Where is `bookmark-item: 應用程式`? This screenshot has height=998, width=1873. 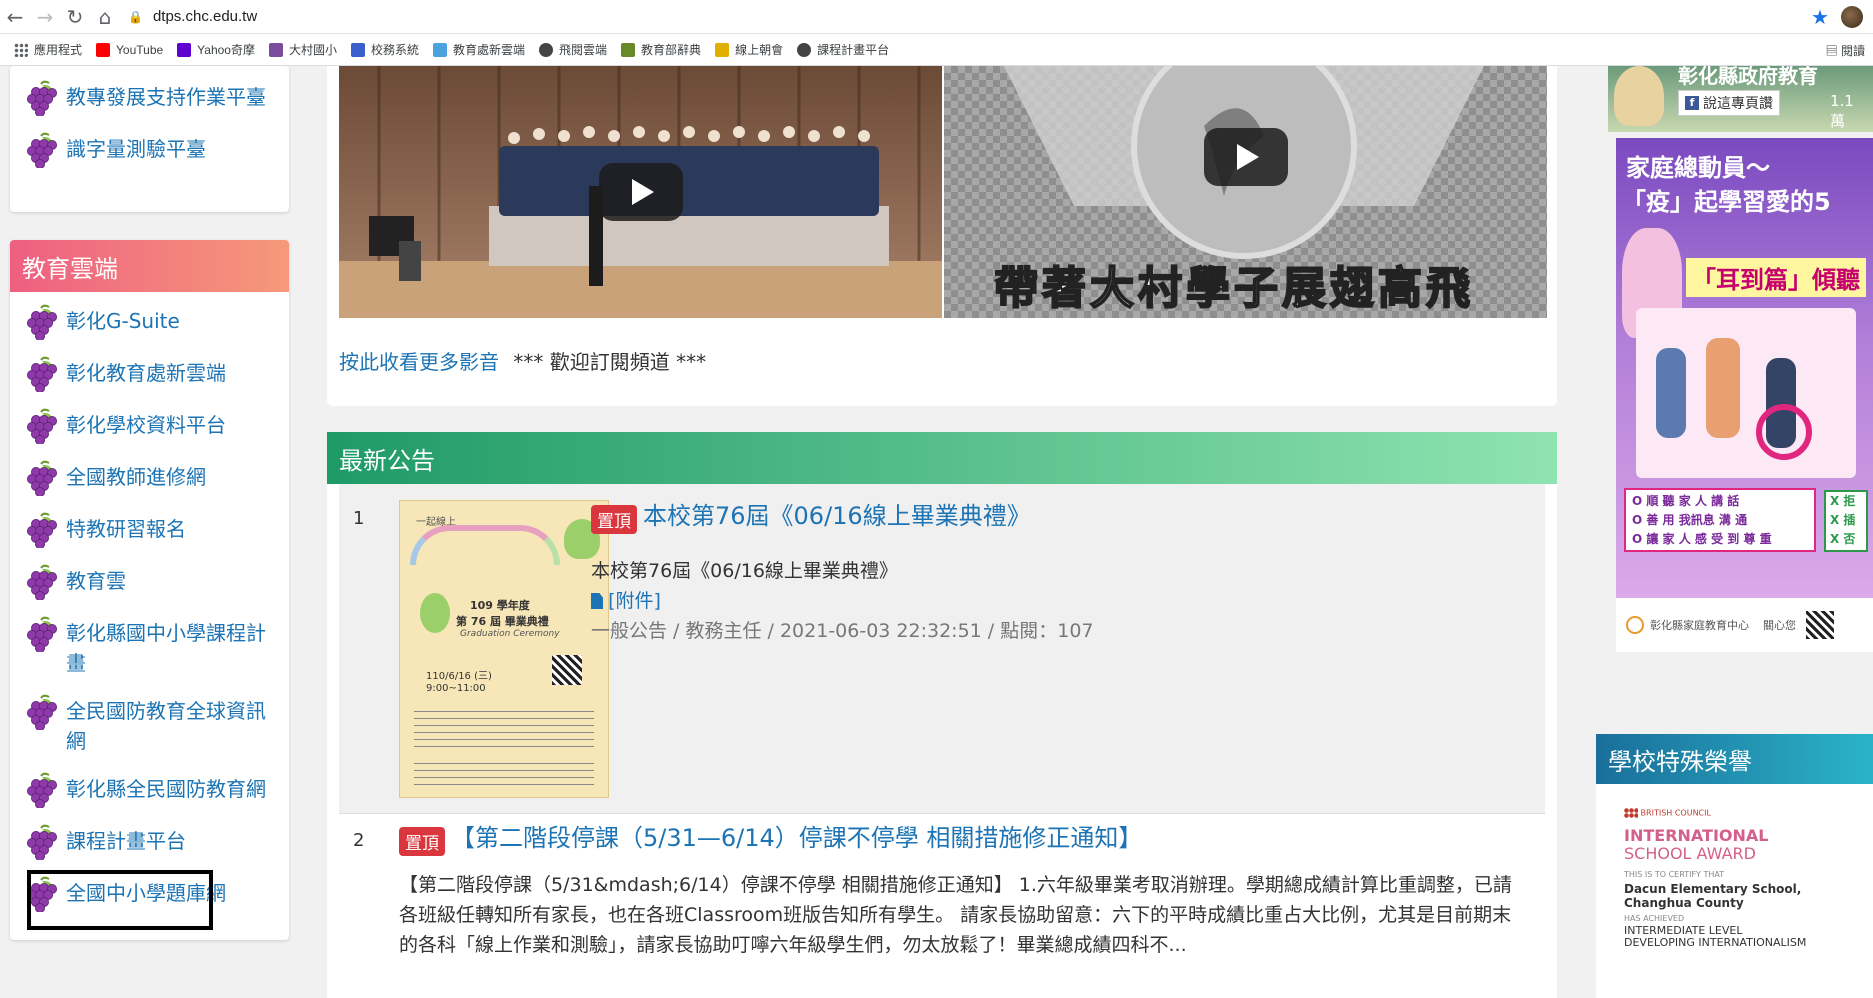
bookmark-item: 應用程式 is located at coordinates (48, 49).